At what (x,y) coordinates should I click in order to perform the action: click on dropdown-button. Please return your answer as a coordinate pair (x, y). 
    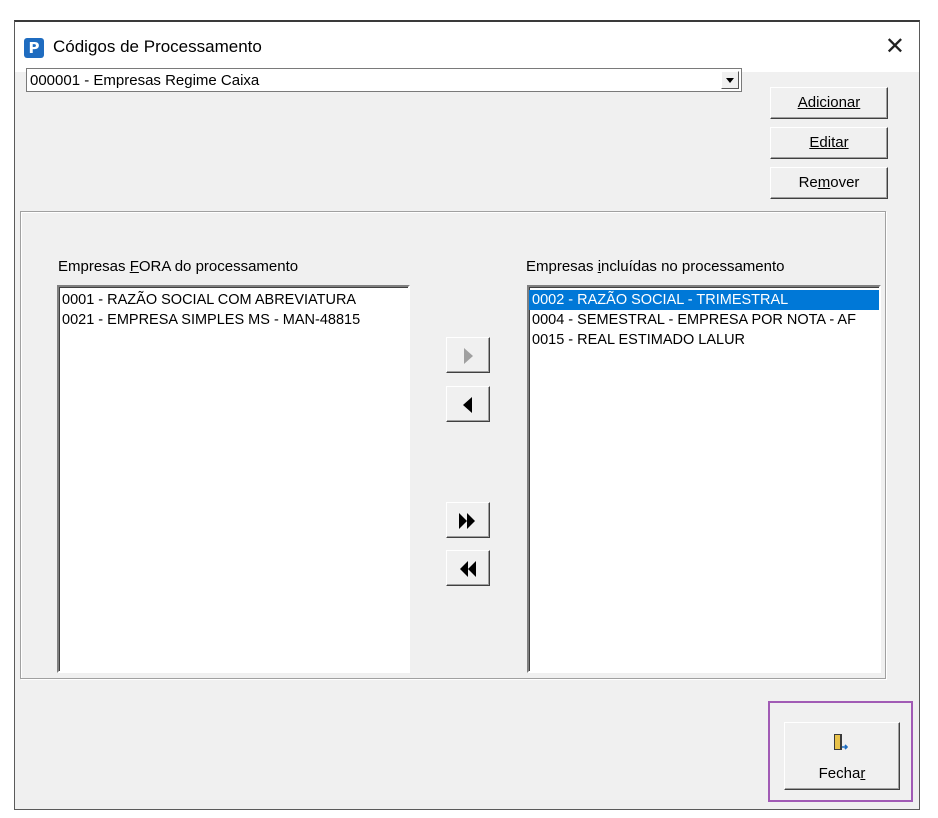
    Looking at the image, I should click on (730, 80).